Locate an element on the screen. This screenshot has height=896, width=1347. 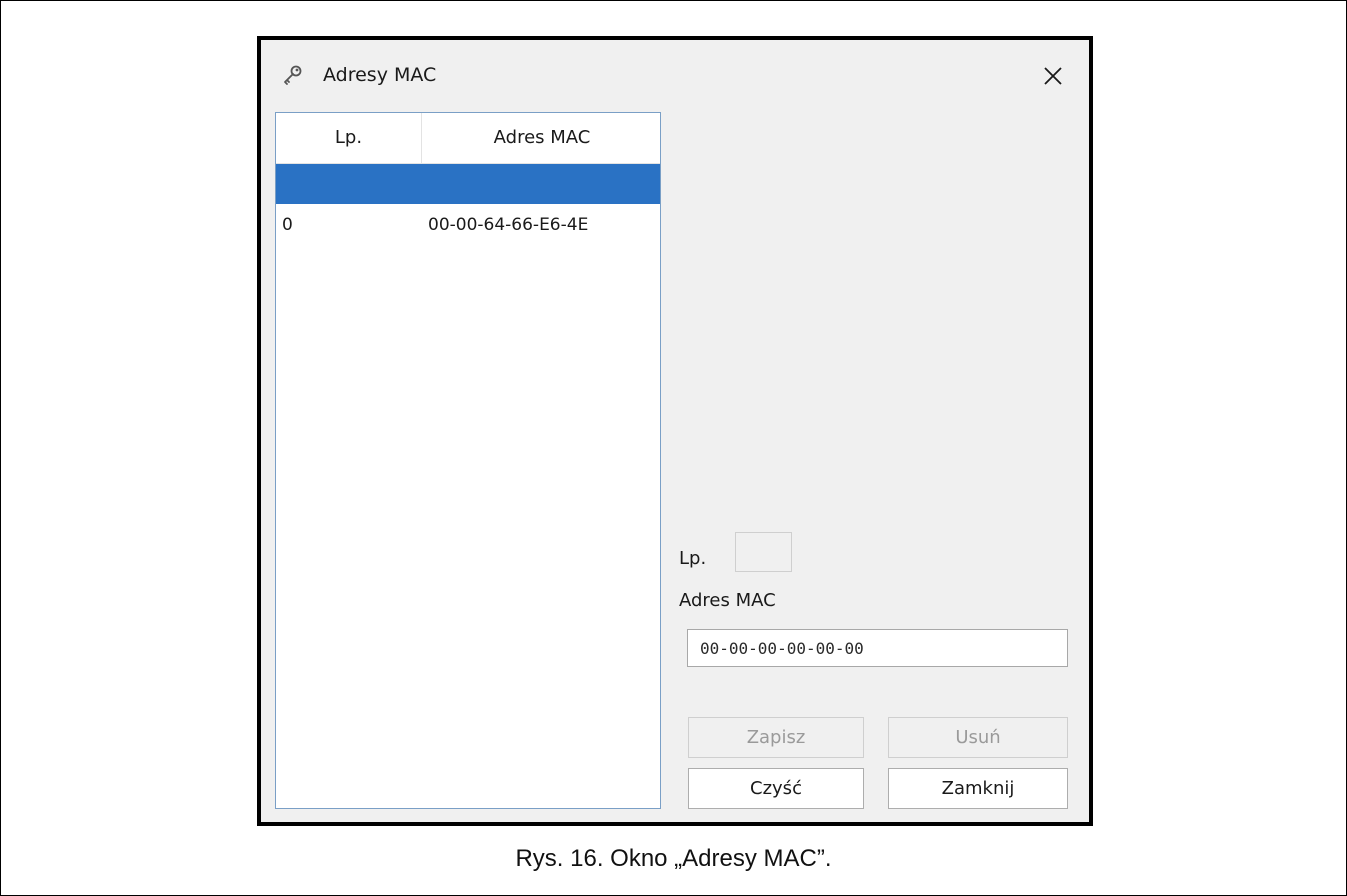
mac-address-input is located at coordinates (877, 648).